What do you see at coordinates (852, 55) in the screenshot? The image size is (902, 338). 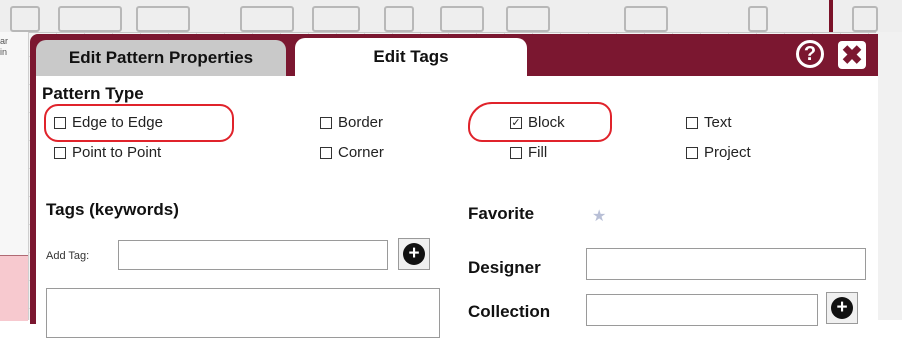 I see `close-icon: ✖` at bounding box center [852, 55].